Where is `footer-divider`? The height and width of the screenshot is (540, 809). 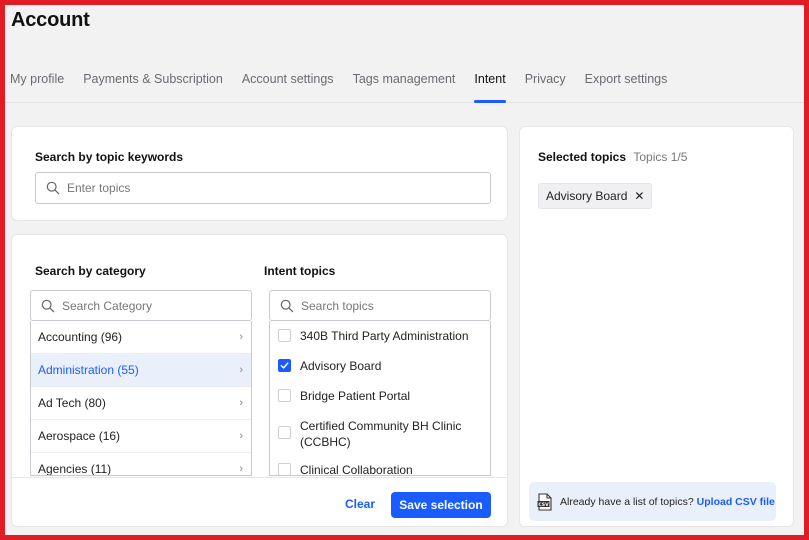 footer-divider is located at coordinates (259, 477).